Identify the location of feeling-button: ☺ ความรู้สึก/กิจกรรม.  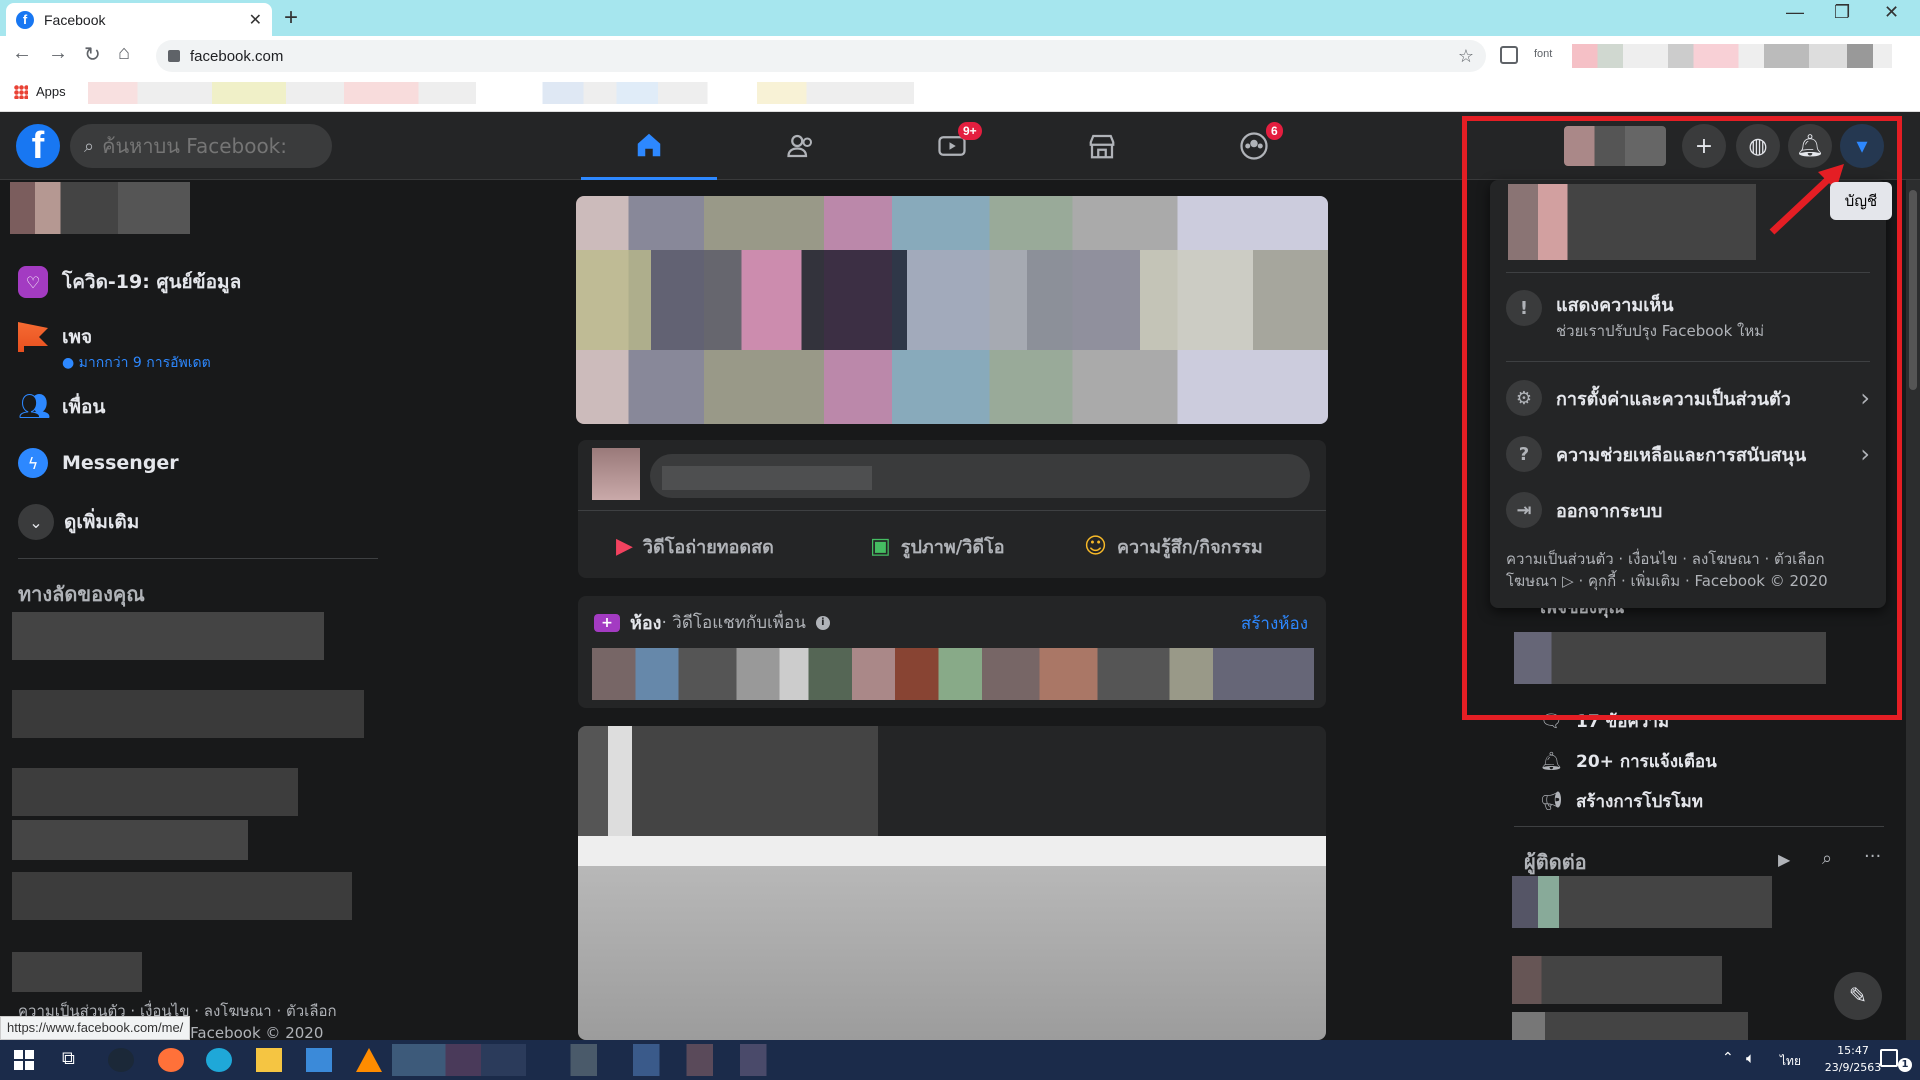
(1173, 546).